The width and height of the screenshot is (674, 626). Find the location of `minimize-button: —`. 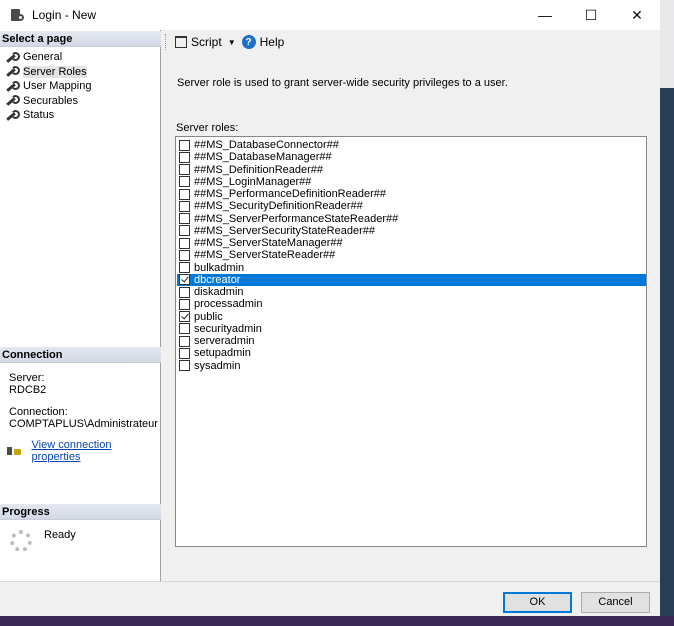

minimize-button: — is located at coordinates (545, 15).